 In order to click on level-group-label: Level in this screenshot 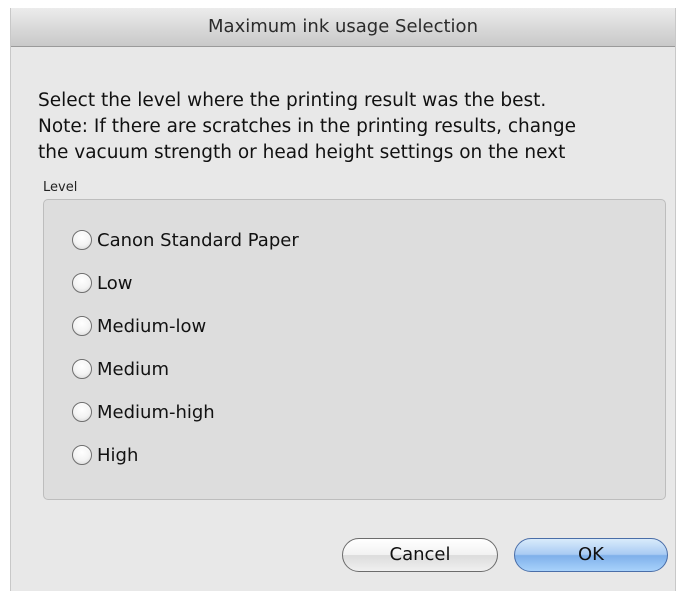, I will do `click(60, 187)`.